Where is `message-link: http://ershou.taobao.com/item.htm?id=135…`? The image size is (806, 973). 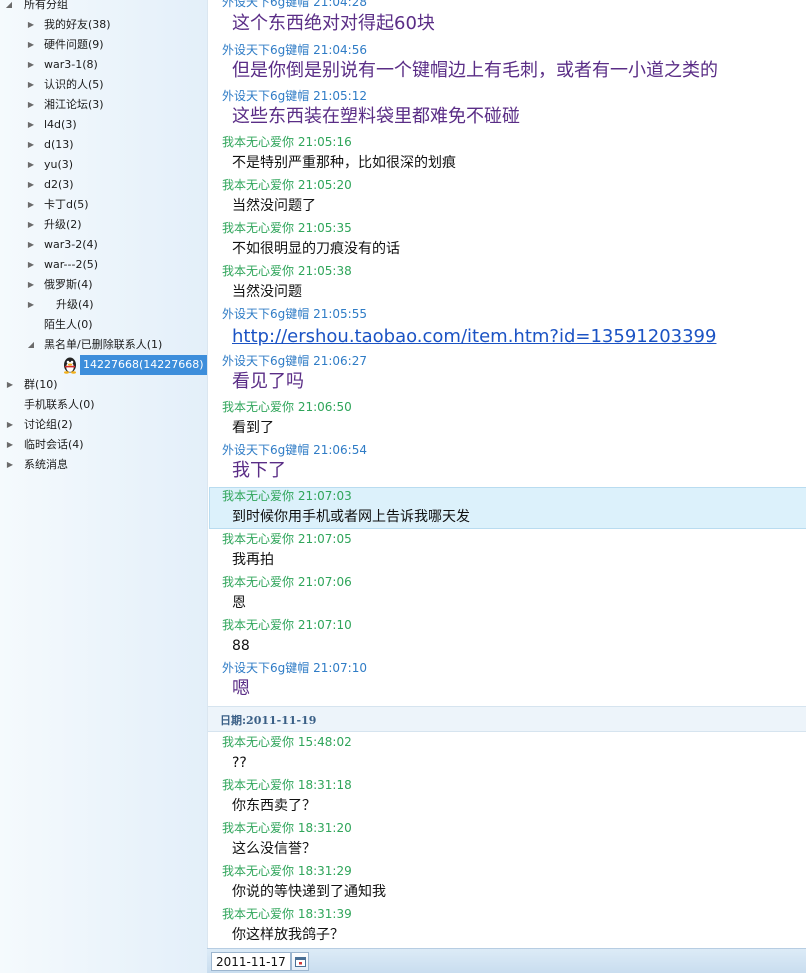
message-link: http://ershou.taobao.com/item.htm?id=135… is located at coordinates (474, 337).